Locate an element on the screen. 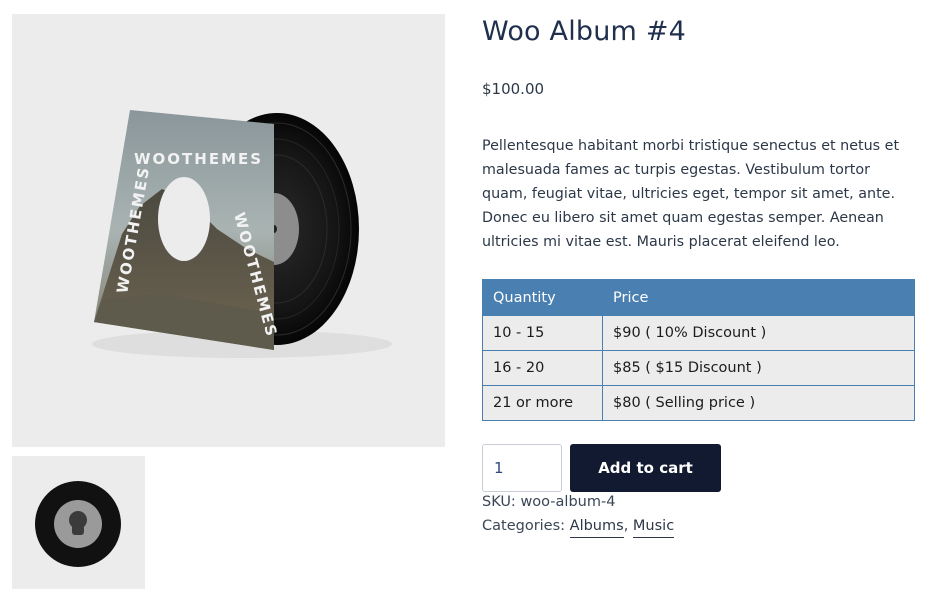 This screenshot has width=936, height=607. product-thumbnail is located at coordinates (78, 522).